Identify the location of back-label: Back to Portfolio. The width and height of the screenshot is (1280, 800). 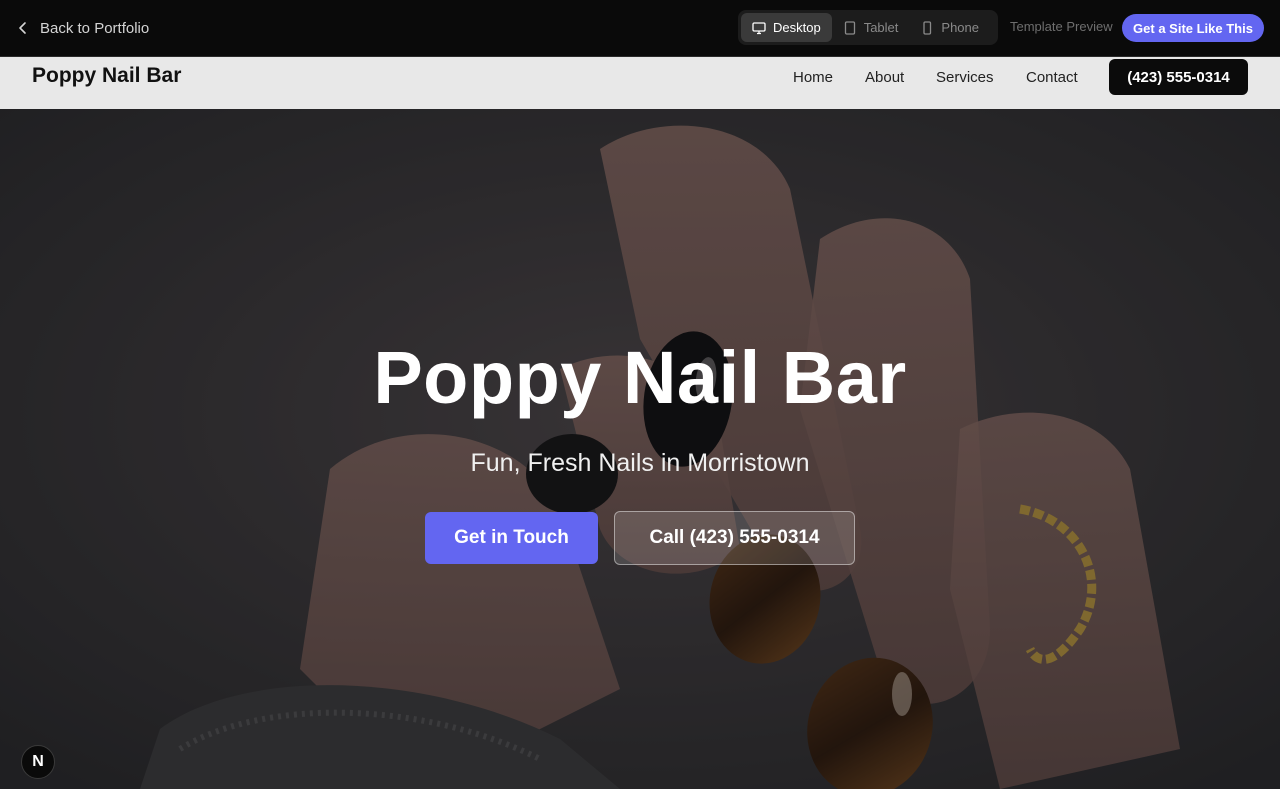
(95, 28).